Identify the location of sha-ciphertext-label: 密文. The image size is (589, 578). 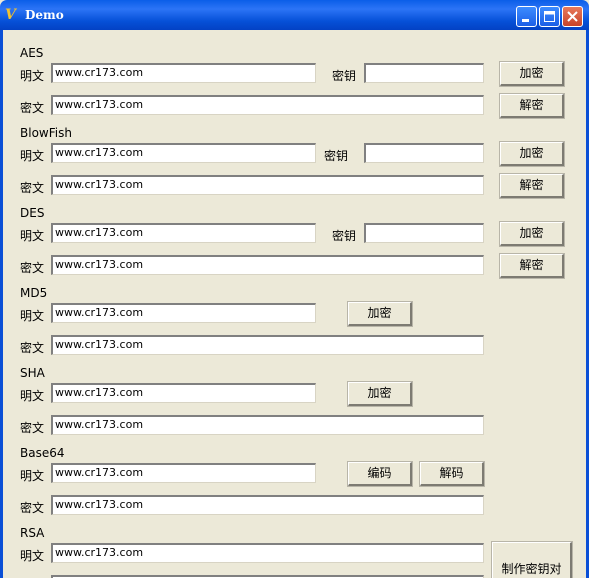
(32, 428).